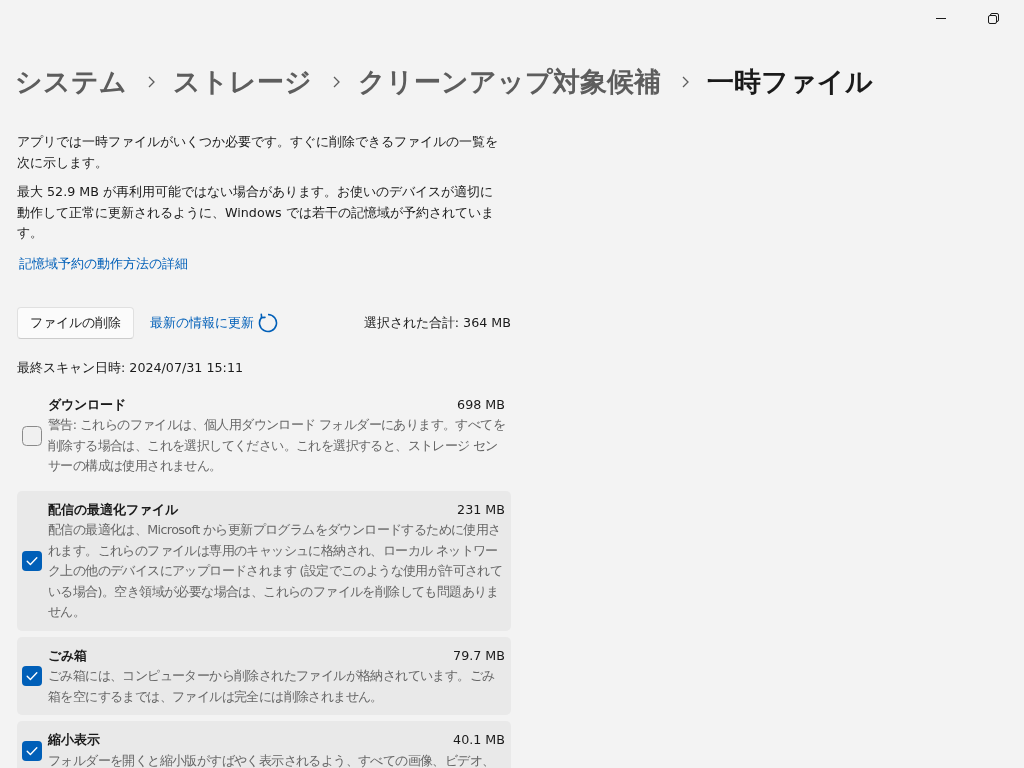 This screenshot has height=768, width=1024. Describe the element at coordinates (941, 18) in the screenshot. I see `minimize-icon` at that location.